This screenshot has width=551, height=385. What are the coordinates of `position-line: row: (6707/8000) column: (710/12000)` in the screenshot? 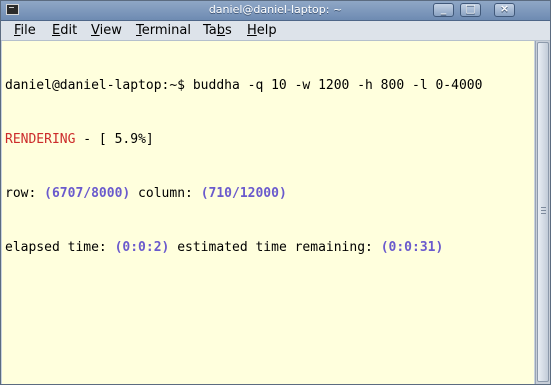 It's located at (269, 194).